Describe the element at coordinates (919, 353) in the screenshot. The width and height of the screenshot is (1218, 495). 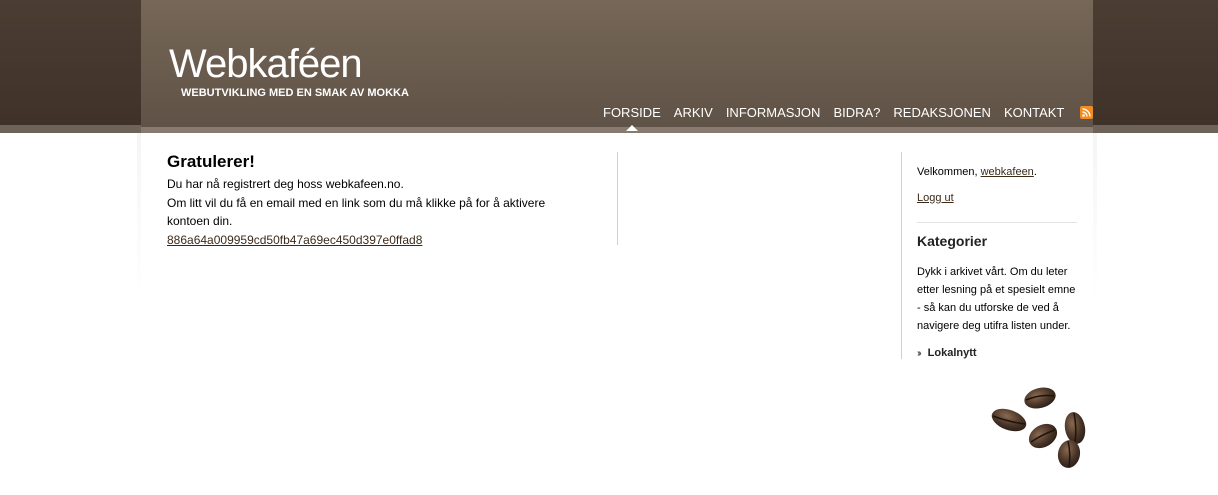
I see `double-chevron-right-icon: ››` at that location.